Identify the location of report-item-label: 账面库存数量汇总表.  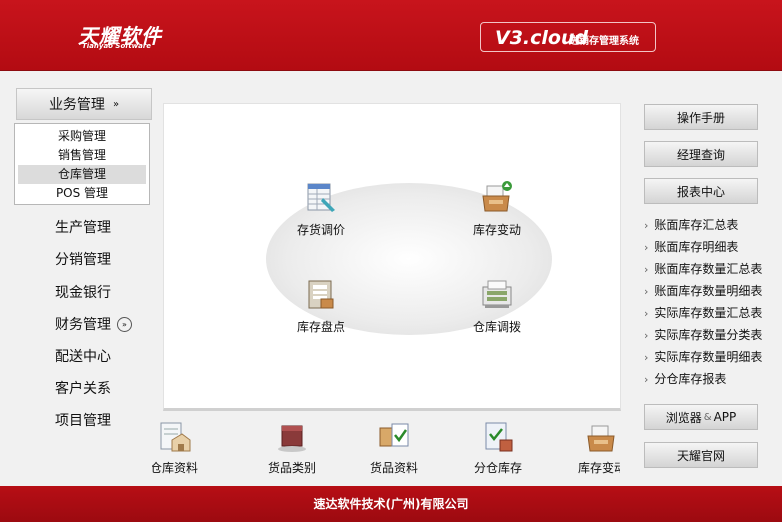
(708, 269).